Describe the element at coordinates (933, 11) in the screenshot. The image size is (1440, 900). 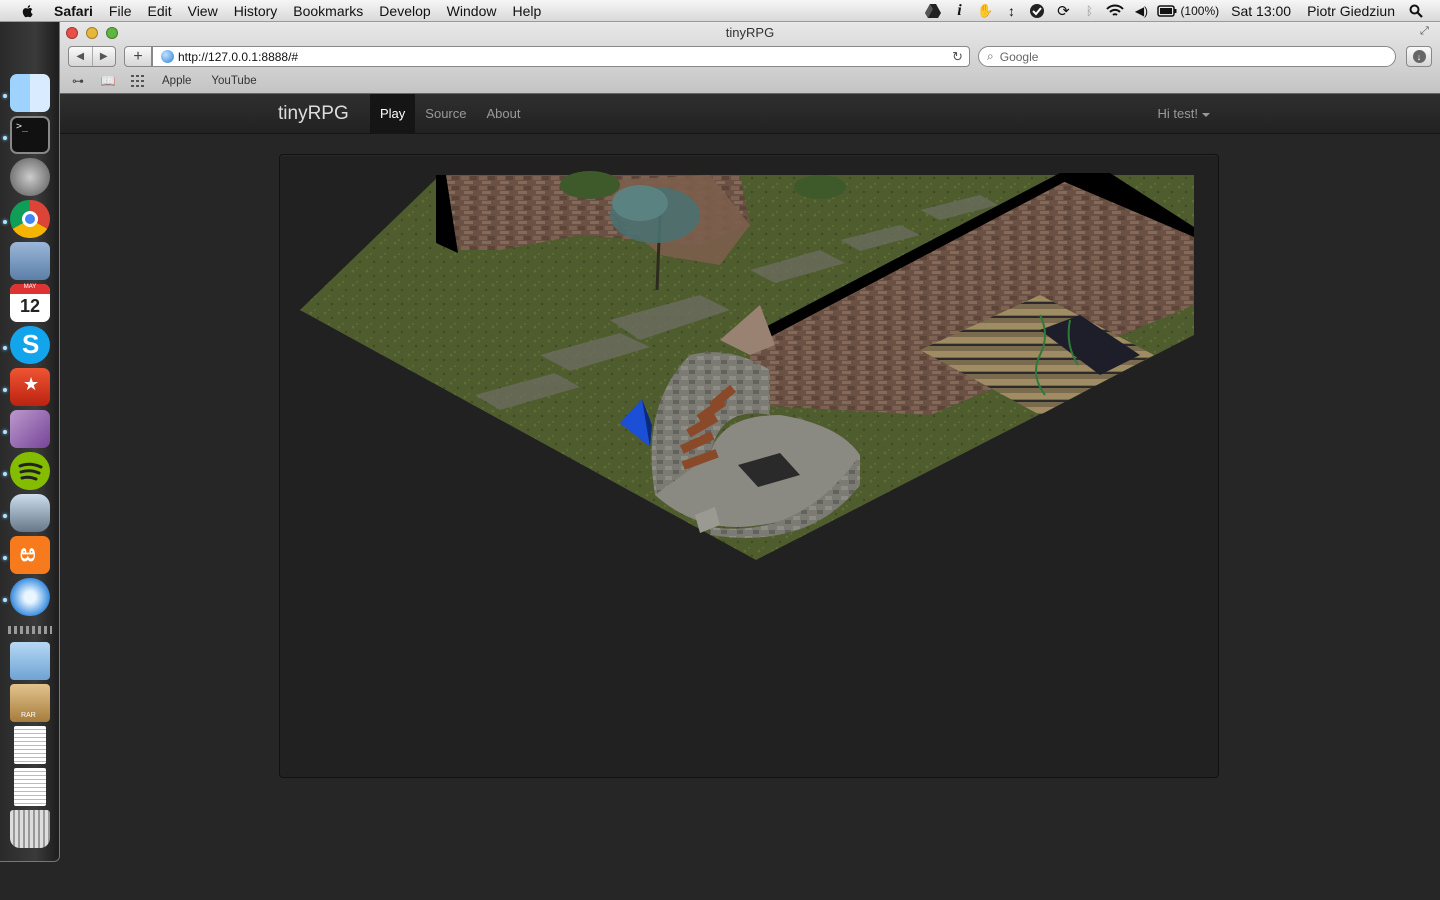
I see `google-drive-icon` at that location.